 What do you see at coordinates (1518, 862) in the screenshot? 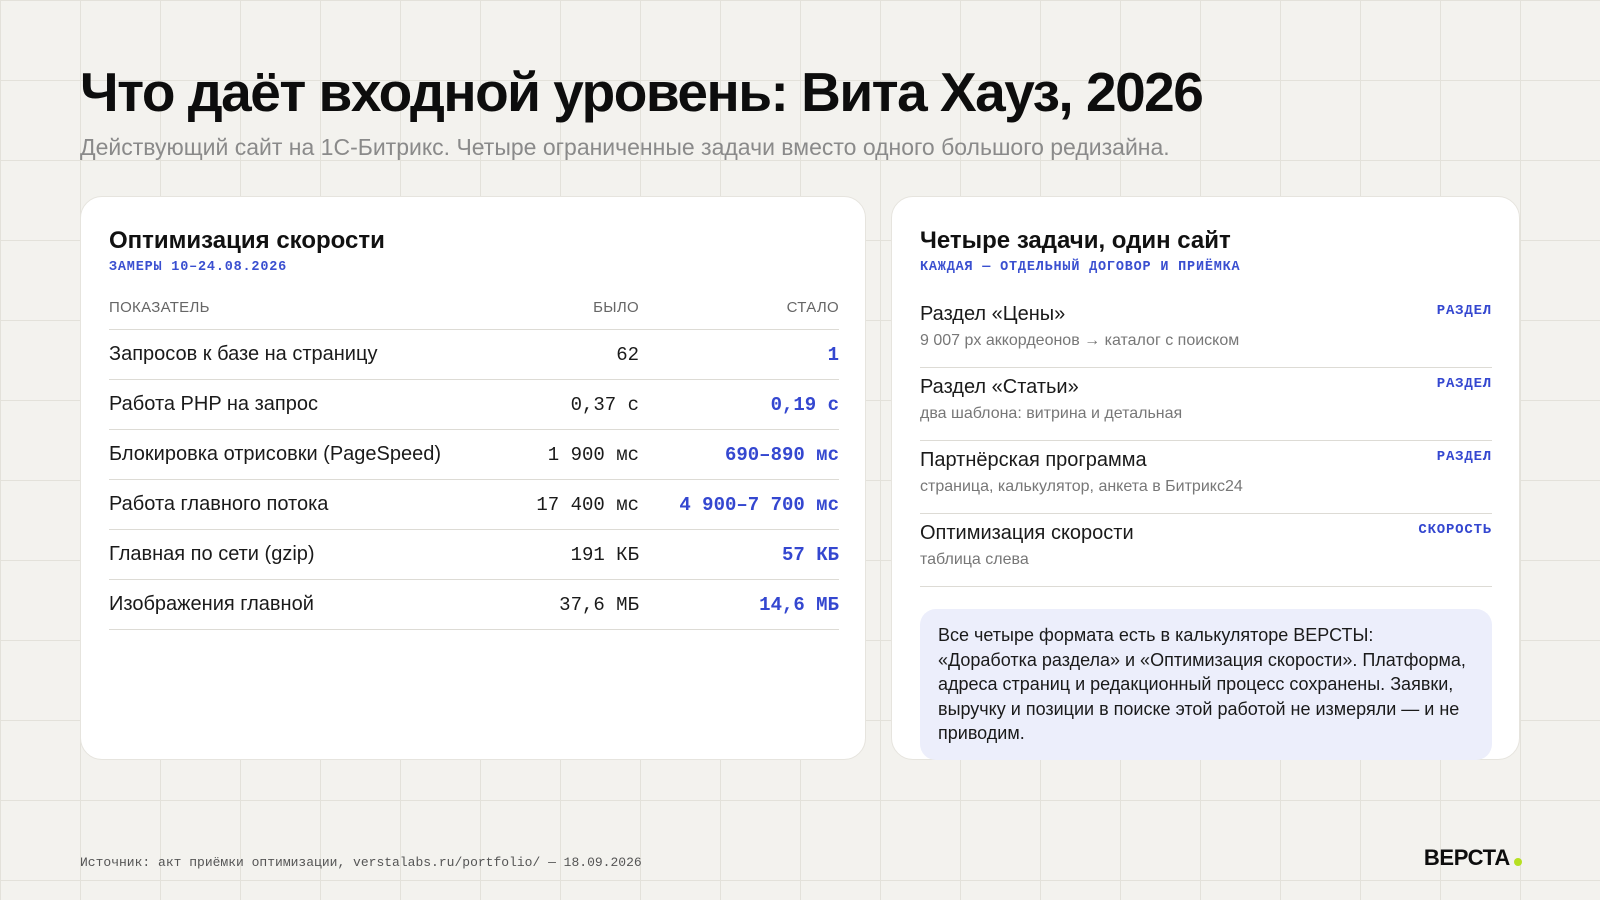
I see `logo-dot-icon` at bounding box center [1518, 862].